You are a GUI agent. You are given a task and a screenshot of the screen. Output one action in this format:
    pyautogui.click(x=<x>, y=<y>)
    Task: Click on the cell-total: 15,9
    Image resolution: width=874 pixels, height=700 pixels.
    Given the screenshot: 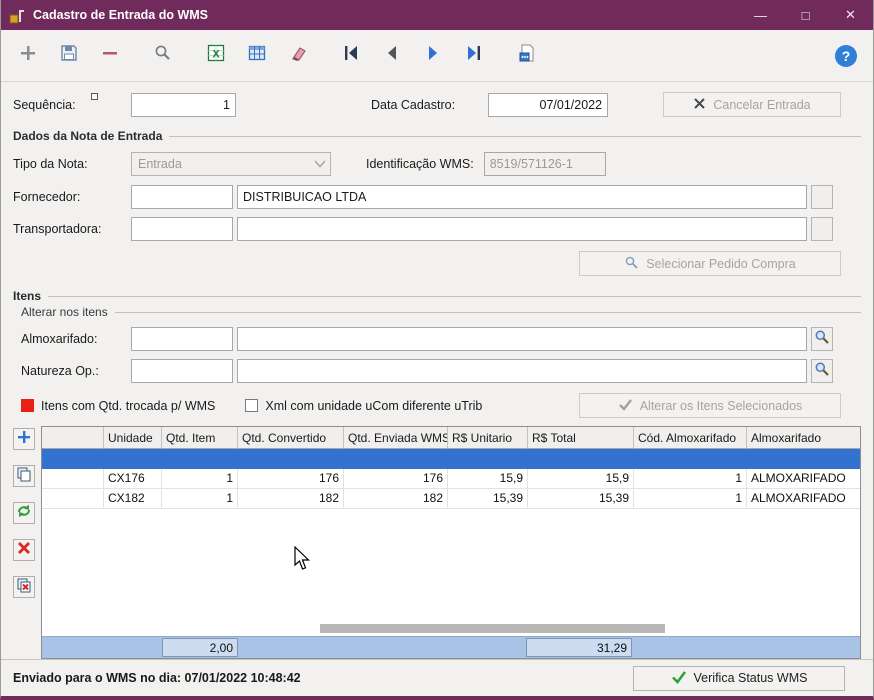 What is the action you would take?
    pyautogui.click(x=581, y=479)
    